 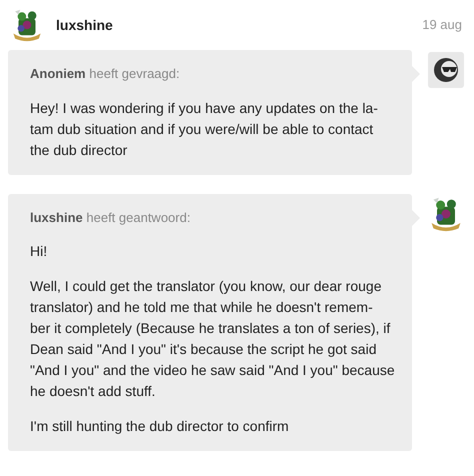 I want to click on sender-action: heeft geantwoord:, so click(x=138, y=217).